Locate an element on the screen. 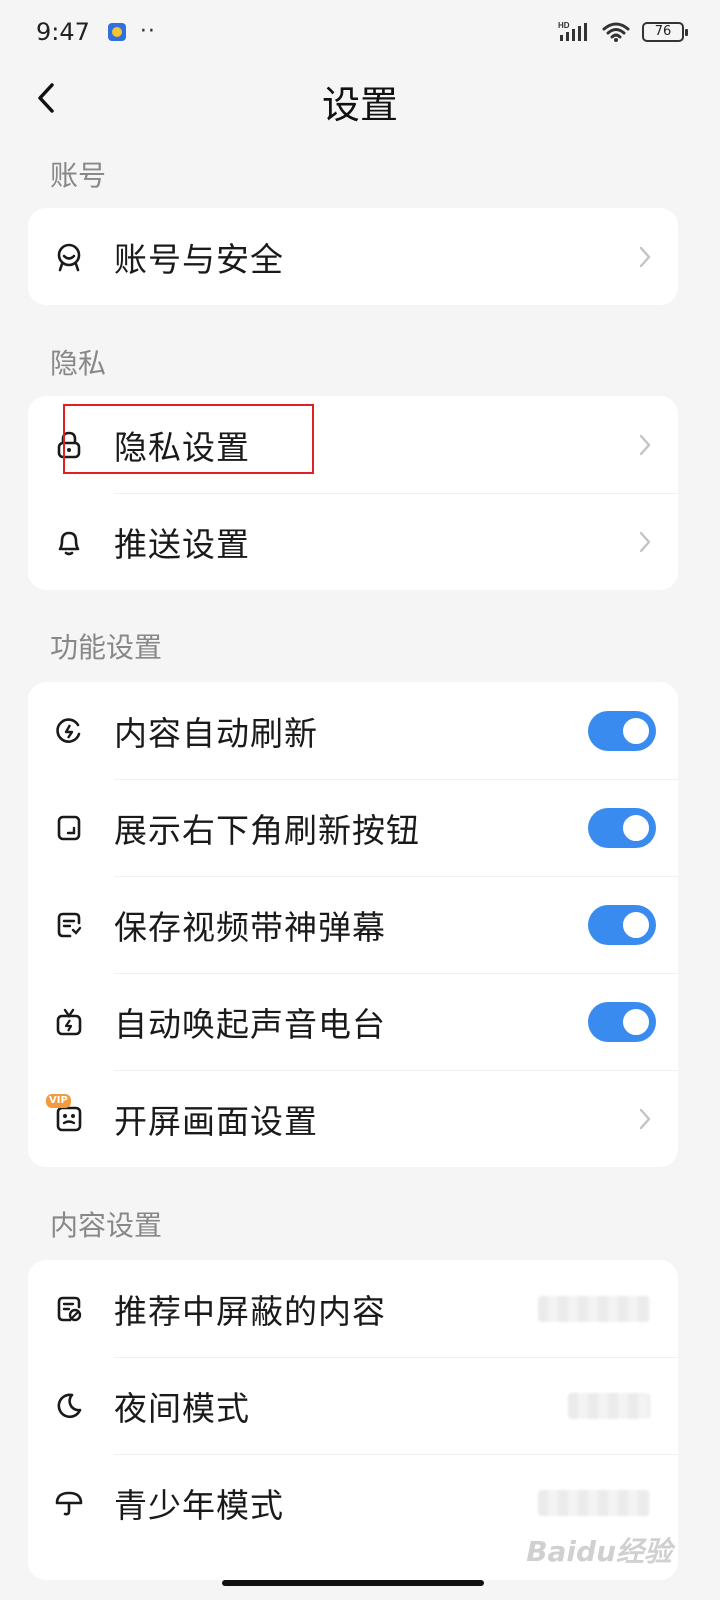 The height and width of the screenshot is (1600, 720). settings-row-refresh-button: 展示右下角刷新按钮 is located at coordinates (353, 827).